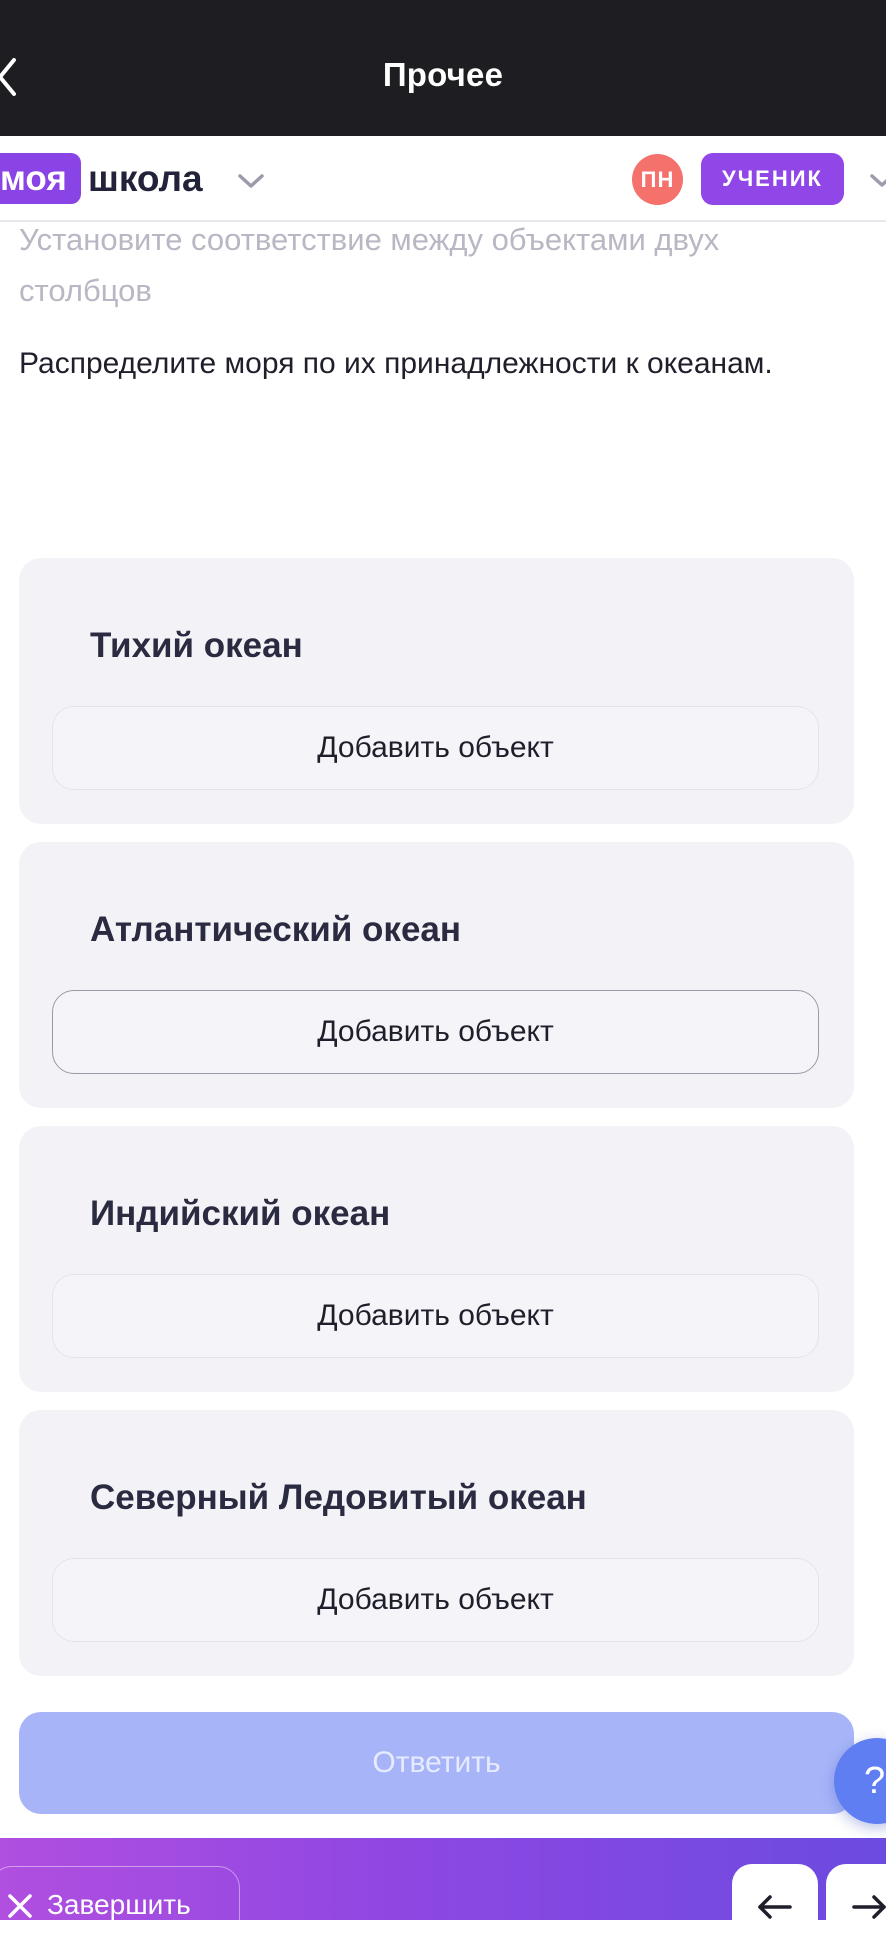 This screenshot has width=886, height=1950. I want to click on arrow-left-icon, so click(775, 1907).